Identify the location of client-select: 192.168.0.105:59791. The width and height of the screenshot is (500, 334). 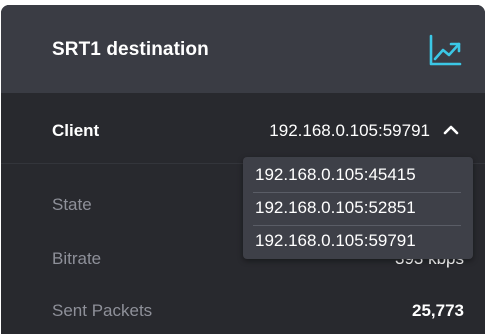
(354, 130).